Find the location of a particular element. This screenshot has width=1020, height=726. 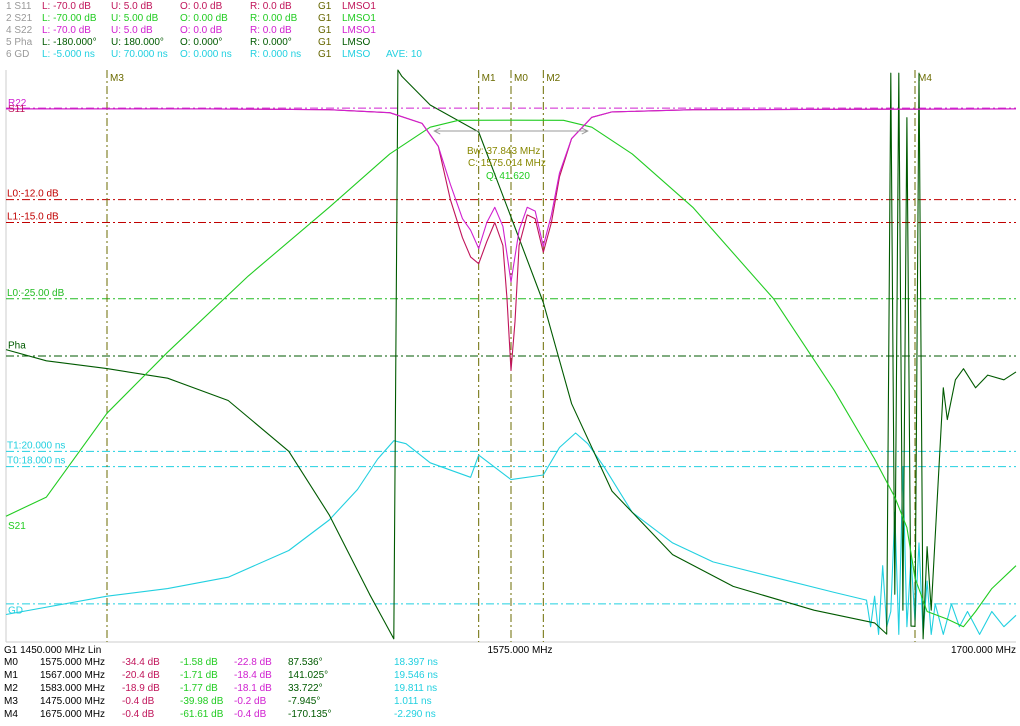

axis-start-label: G1 1450.000 MHz Lin is located at coordinates (52, 650).